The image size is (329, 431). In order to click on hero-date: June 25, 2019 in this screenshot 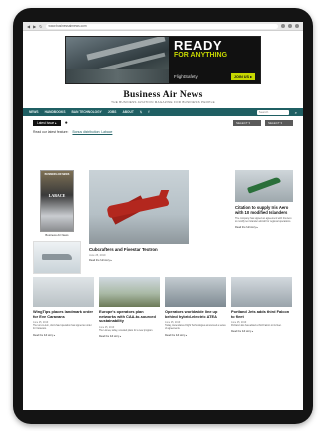, I will do `click(97, 255)`.